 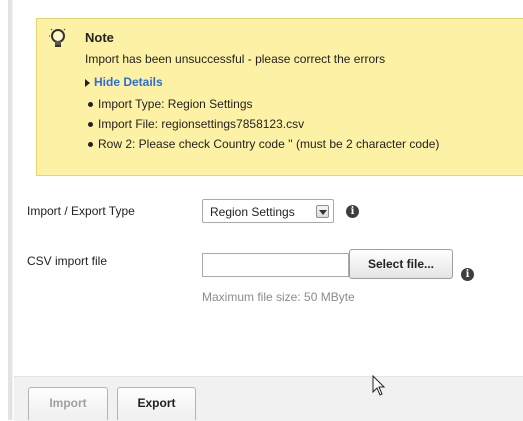 I want to click on lightbulb-icon, so click(x=57, y=37).